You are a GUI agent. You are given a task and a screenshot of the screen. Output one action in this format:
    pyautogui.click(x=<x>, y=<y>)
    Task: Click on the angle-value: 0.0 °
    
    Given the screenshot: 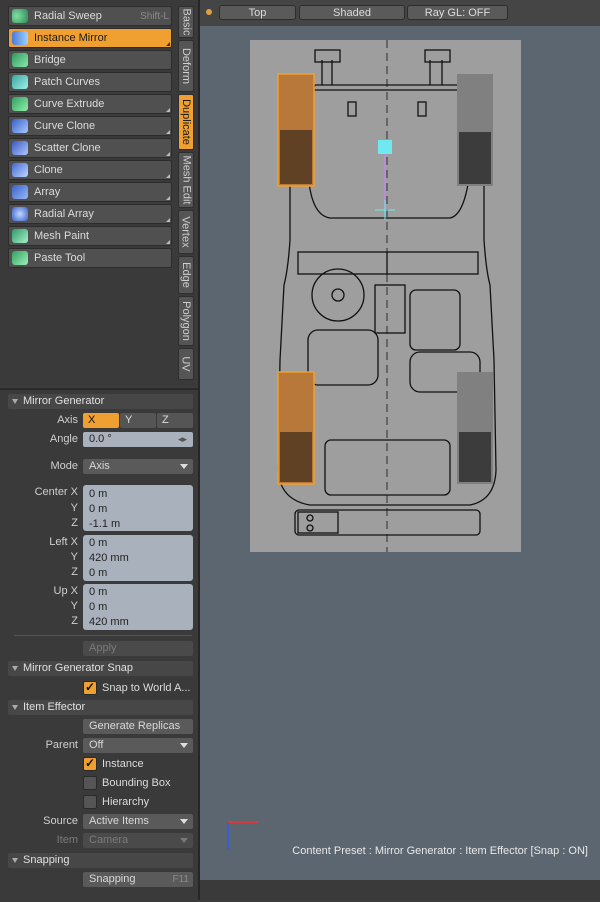 What is the action you would take?
    pyautogui.click(x=100, y=439)
    